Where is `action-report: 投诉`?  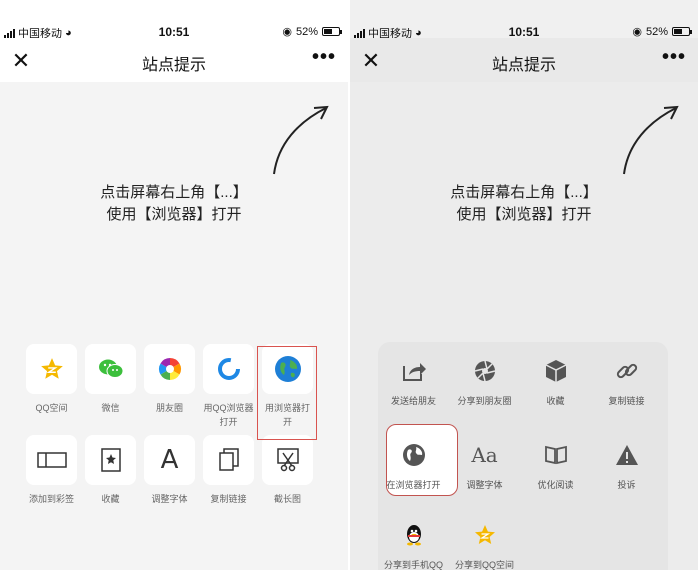 action-report: 投诉 is located at coordinates (626, 465).